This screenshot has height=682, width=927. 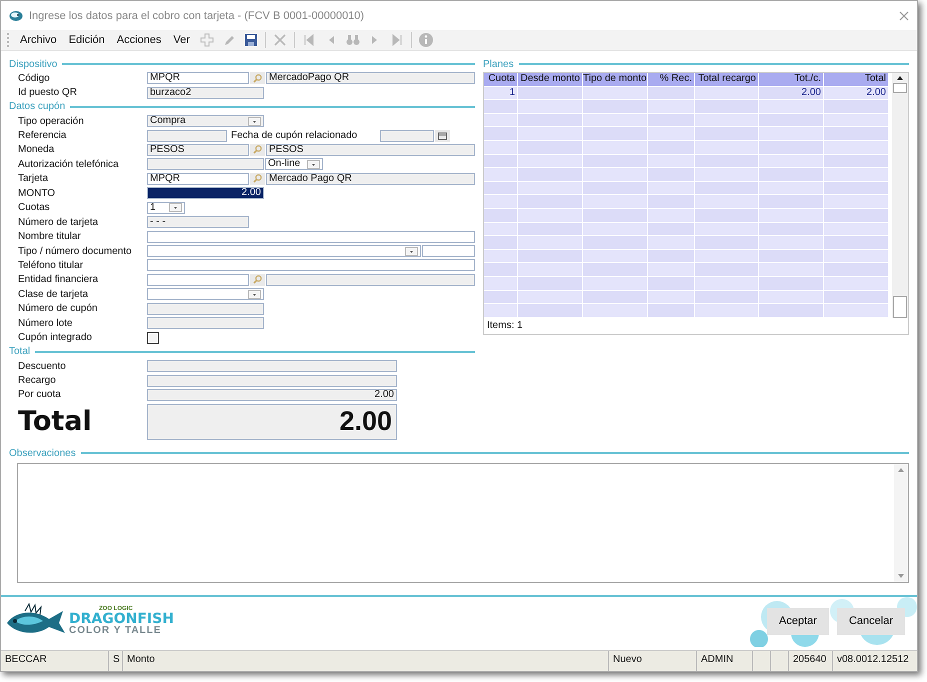 I want to click on brand-name: DRAGONFISH, so click(x=121, y=619).